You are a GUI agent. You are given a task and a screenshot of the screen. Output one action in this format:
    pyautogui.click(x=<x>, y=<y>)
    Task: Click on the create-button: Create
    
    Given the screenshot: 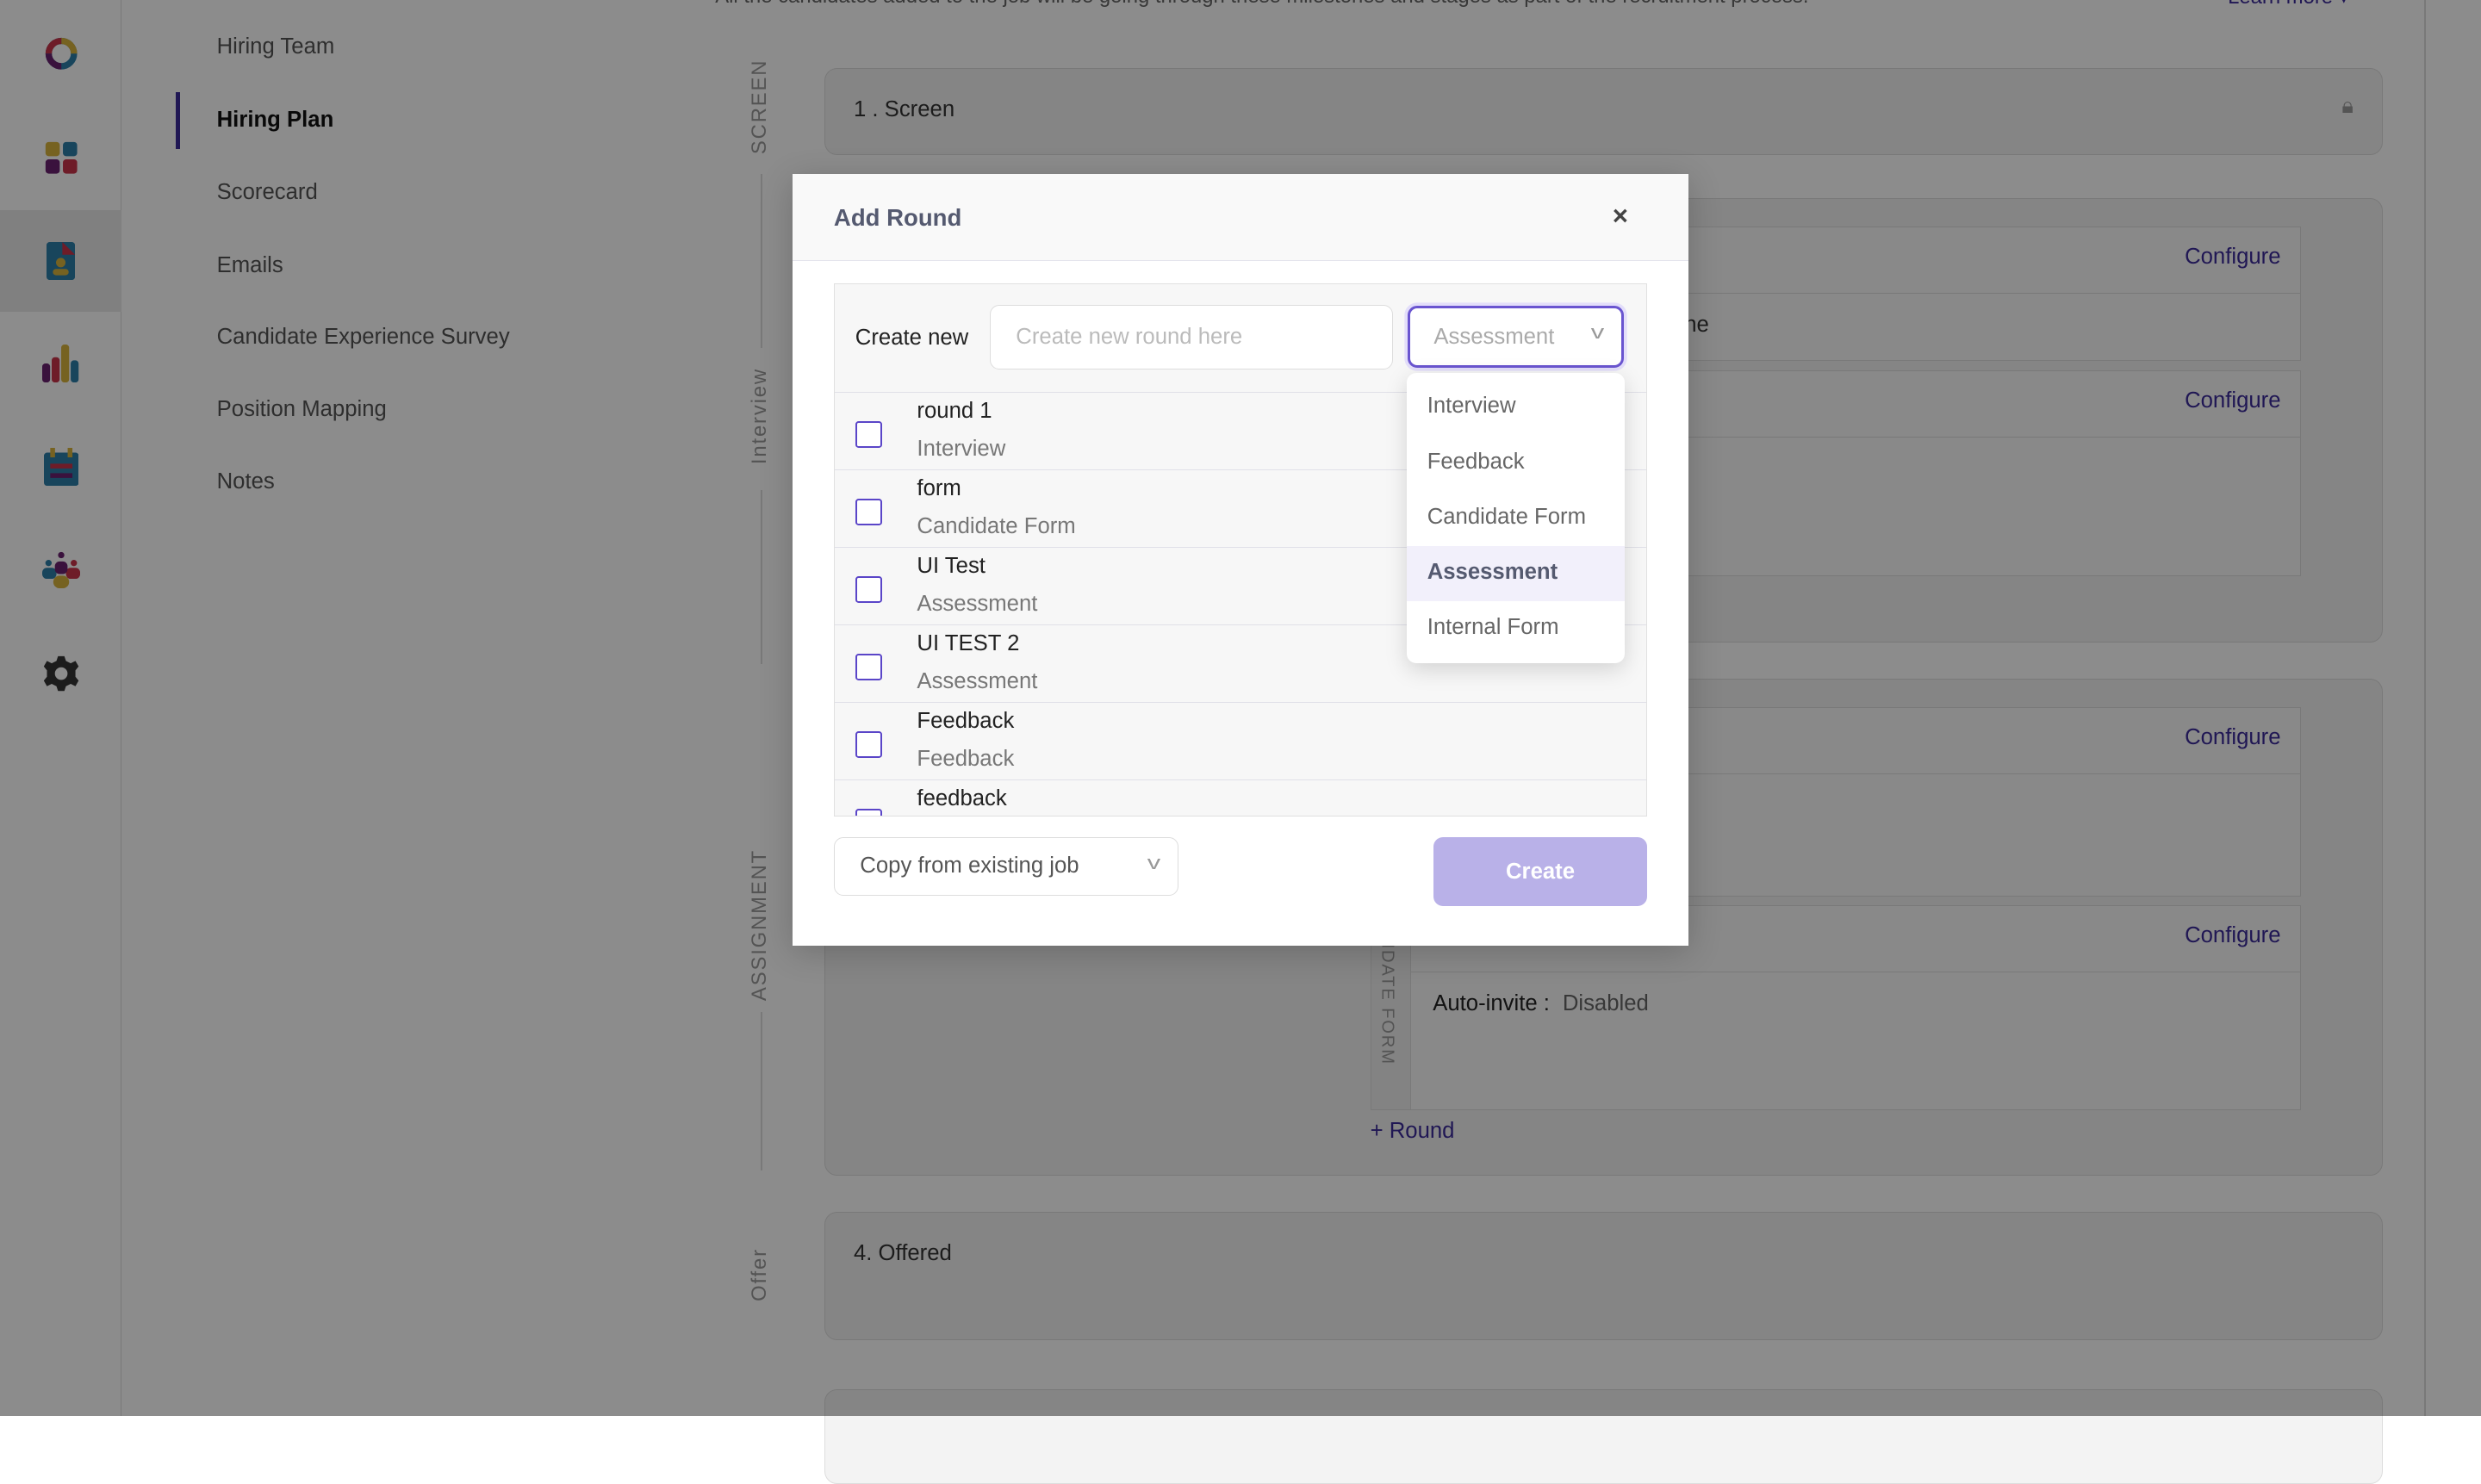 What is the action you would take?
    pyautogui.click(x=1540, y=871)
    